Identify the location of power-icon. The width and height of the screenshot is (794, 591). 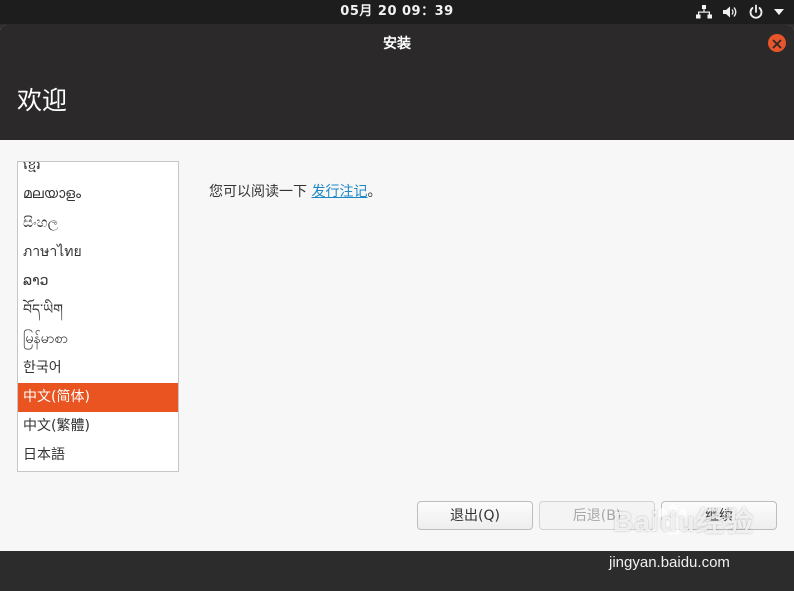
(756, 12).